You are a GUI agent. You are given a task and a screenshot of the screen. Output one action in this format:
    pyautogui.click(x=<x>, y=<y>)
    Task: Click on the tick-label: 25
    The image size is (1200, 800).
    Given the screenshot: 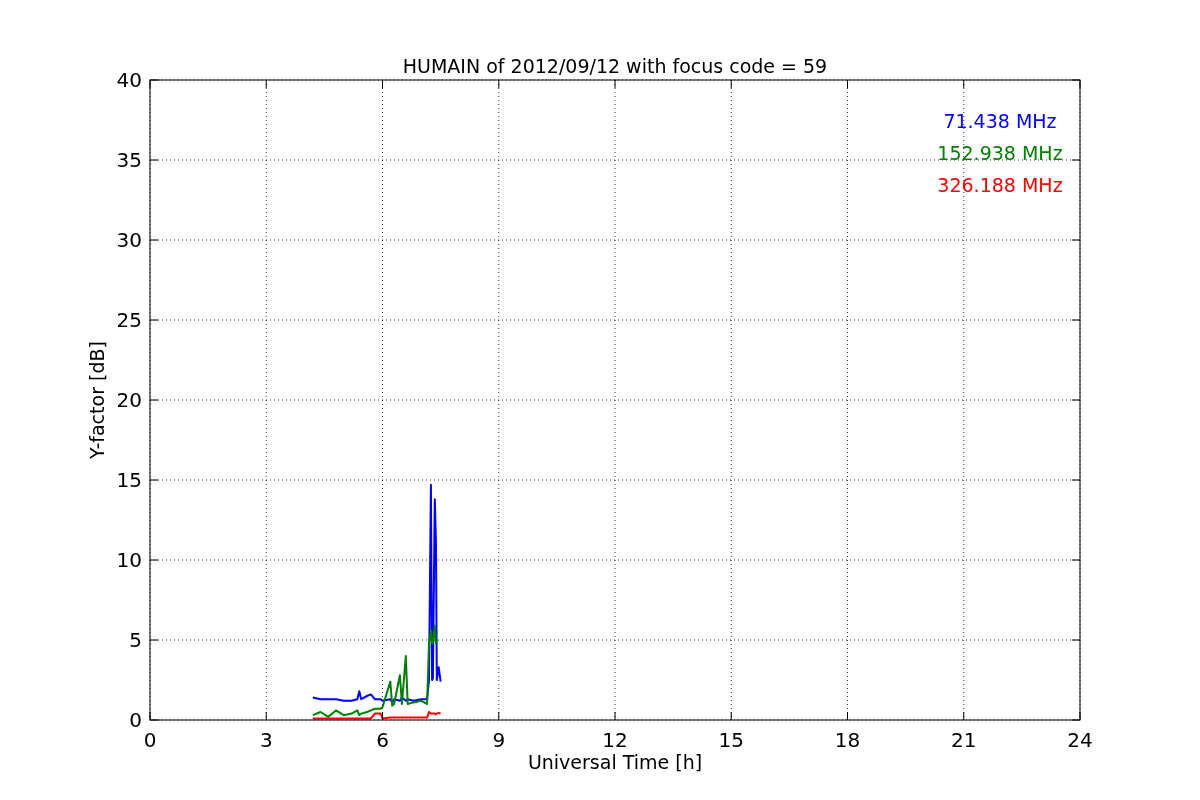 What is the action you would take?
    pyautogui.click(x=129, y=320)
    